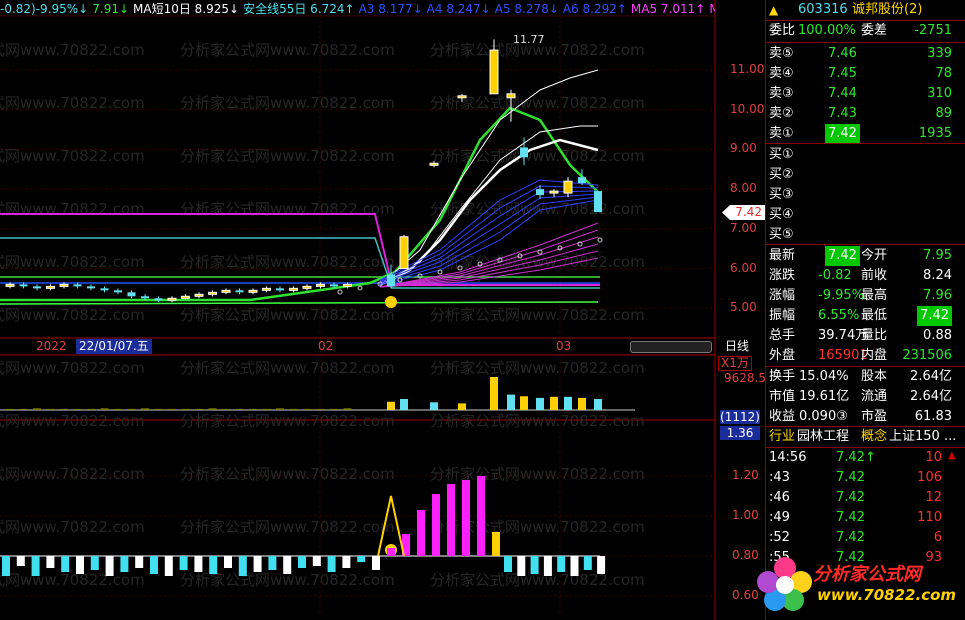  What do you see at coordinates (874, 255) in the screenshot?
I see `stat-label: 今开` at bounding box center [874, 255].